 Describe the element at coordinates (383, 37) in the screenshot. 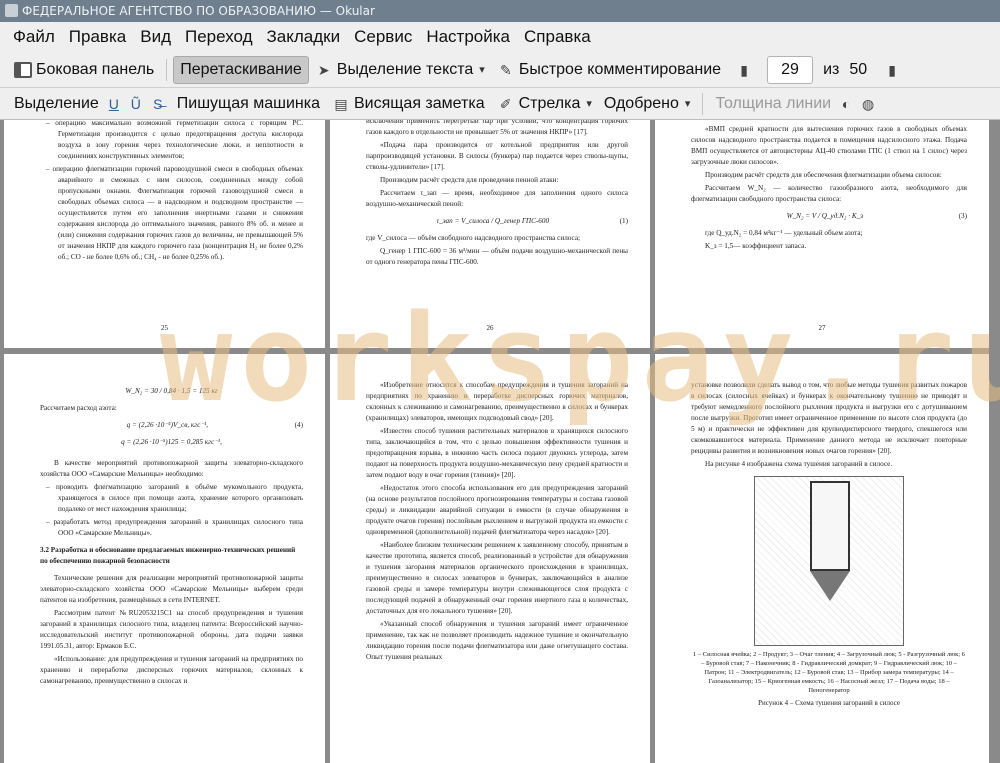

I see `menu-tools: Сервис` at that location.